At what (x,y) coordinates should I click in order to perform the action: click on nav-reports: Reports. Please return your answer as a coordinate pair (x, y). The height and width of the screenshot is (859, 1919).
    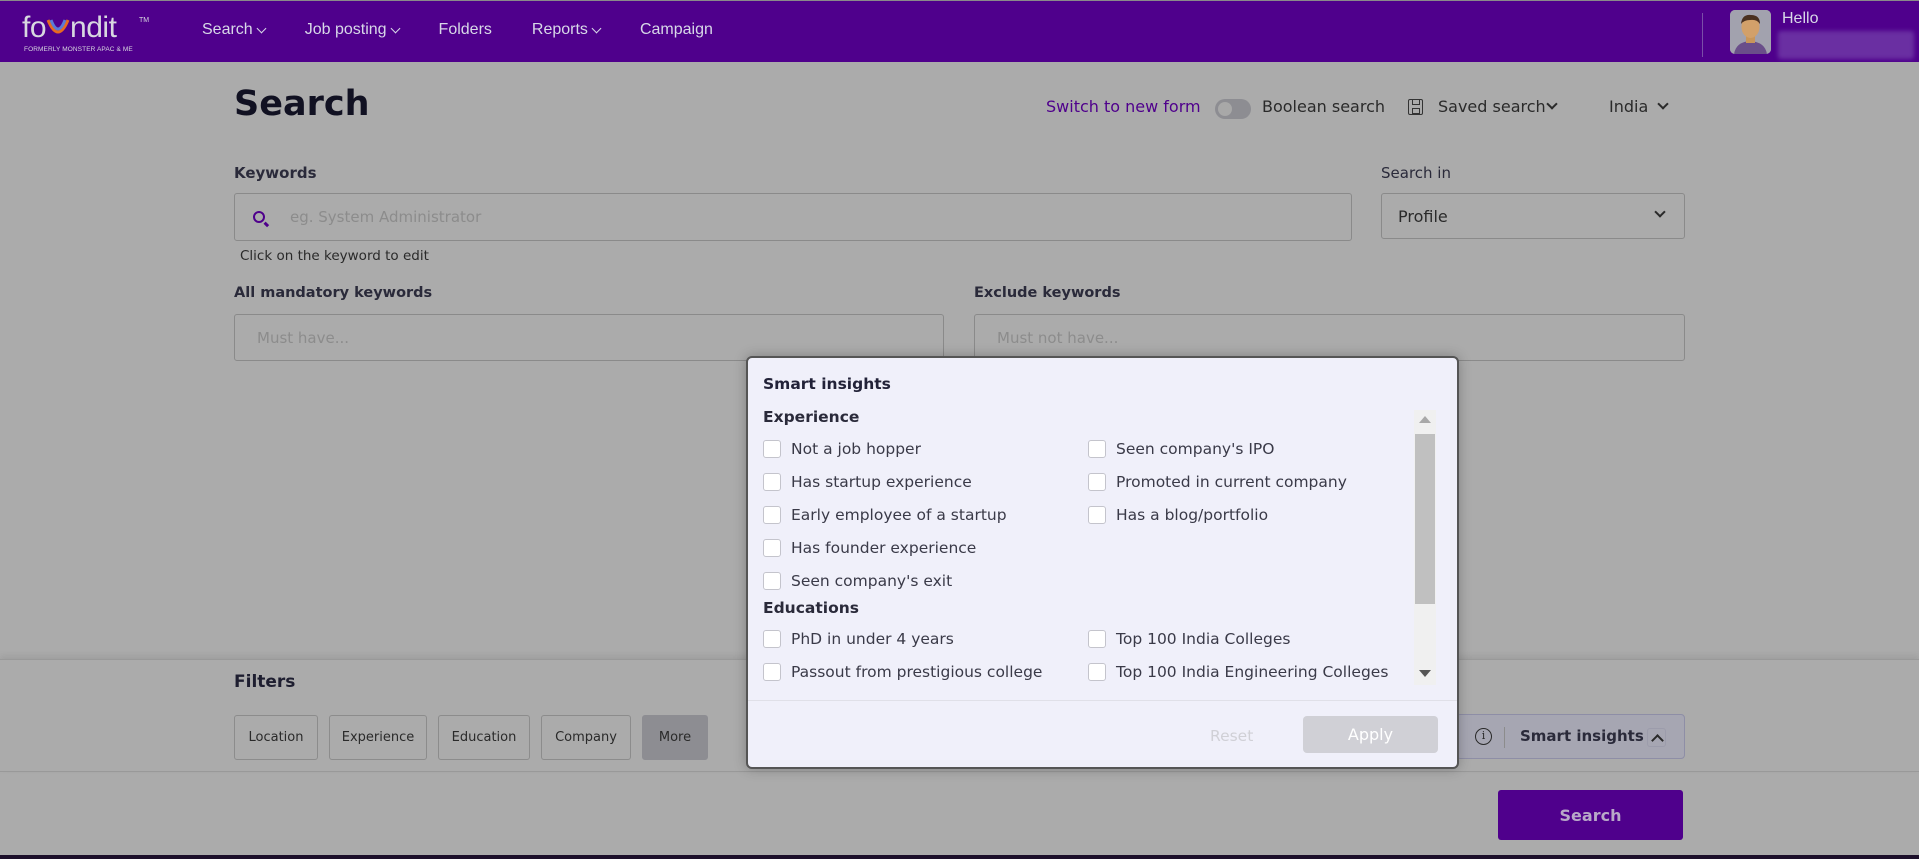
    Looking at the image, I should click on (566, 30).